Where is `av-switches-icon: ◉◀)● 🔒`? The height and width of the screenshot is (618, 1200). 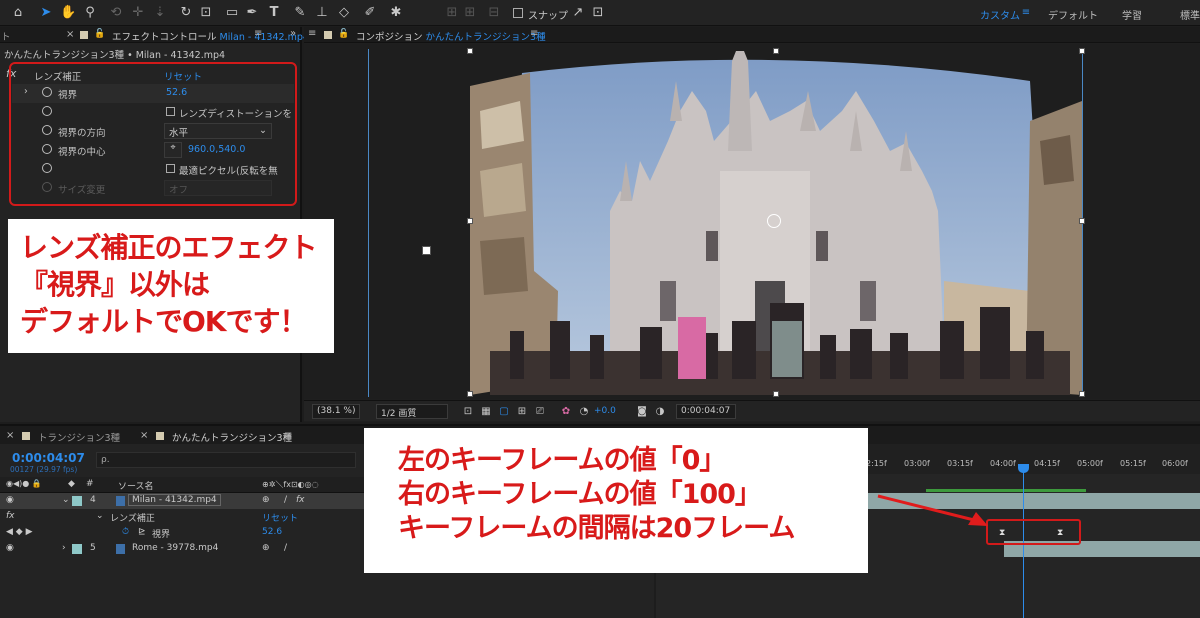 av-switches-icon: ◉◀)● 🔒 is located at coordinates (24, 483).